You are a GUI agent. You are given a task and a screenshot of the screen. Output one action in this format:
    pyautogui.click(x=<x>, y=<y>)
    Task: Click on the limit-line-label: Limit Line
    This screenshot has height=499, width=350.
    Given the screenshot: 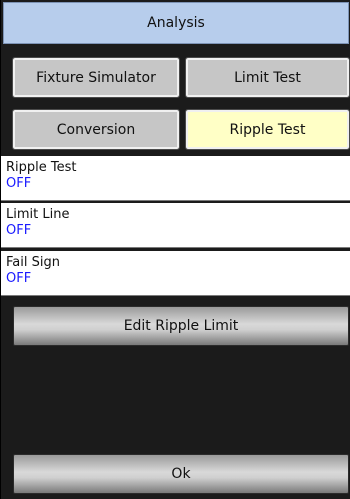 What is the action you would take?
    pyautogui.click(x=38, y=214)
    